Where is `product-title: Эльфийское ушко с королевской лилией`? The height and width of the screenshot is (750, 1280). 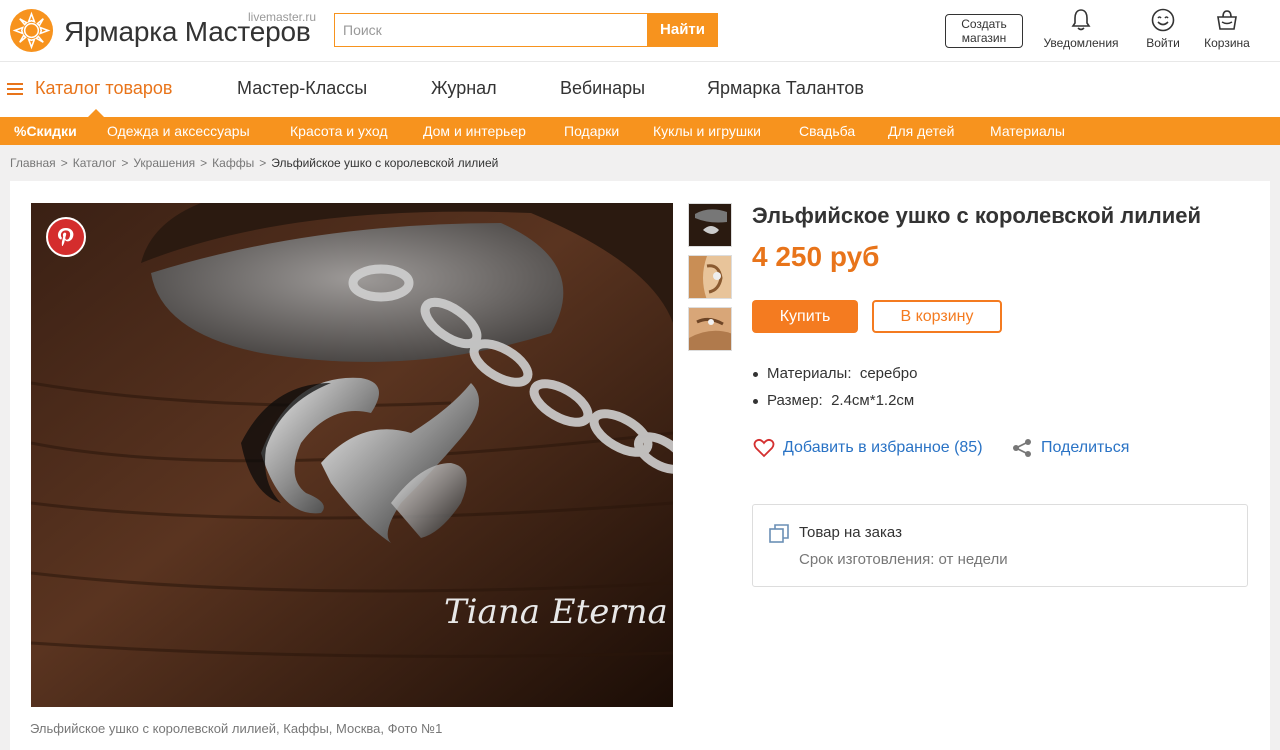
product-title: Эльфийское ушко с королевской лилией is located at coordinates (977, 215).